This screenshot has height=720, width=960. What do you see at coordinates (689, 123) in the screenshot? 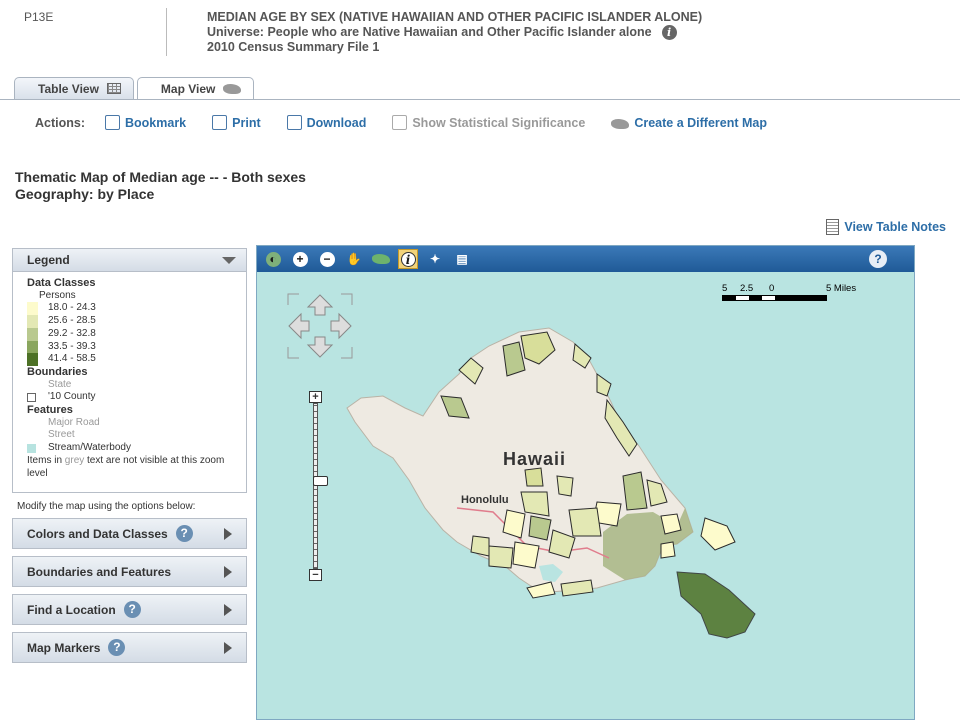
I see `create-different-map-button: Create a Different Map` at bounding box center [689, 123].